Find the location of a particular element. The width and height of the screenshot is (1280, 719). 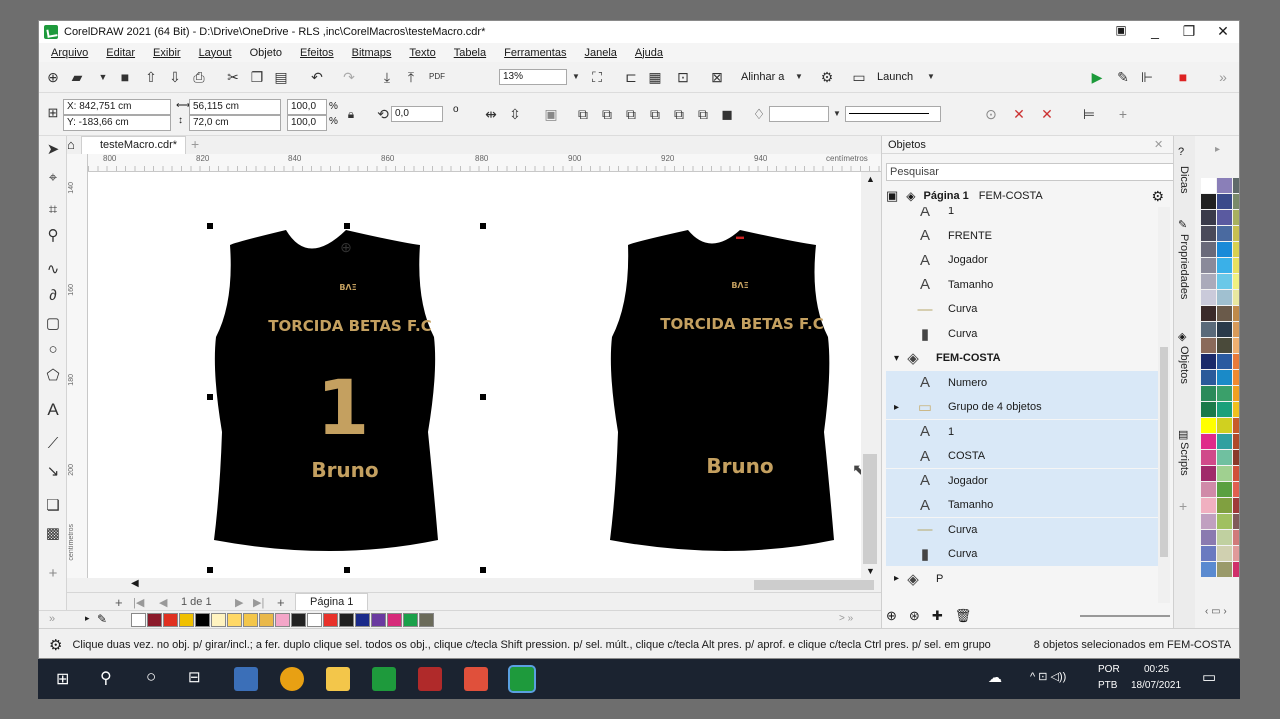

page-icon: ▣ is located at coordinates (892, 196).